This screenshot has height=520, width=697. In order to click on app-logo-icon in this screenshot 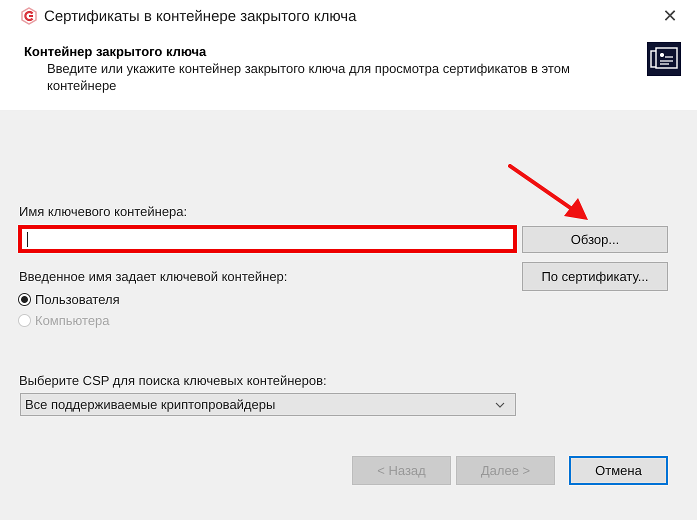, I will do `click(29, 16)`.